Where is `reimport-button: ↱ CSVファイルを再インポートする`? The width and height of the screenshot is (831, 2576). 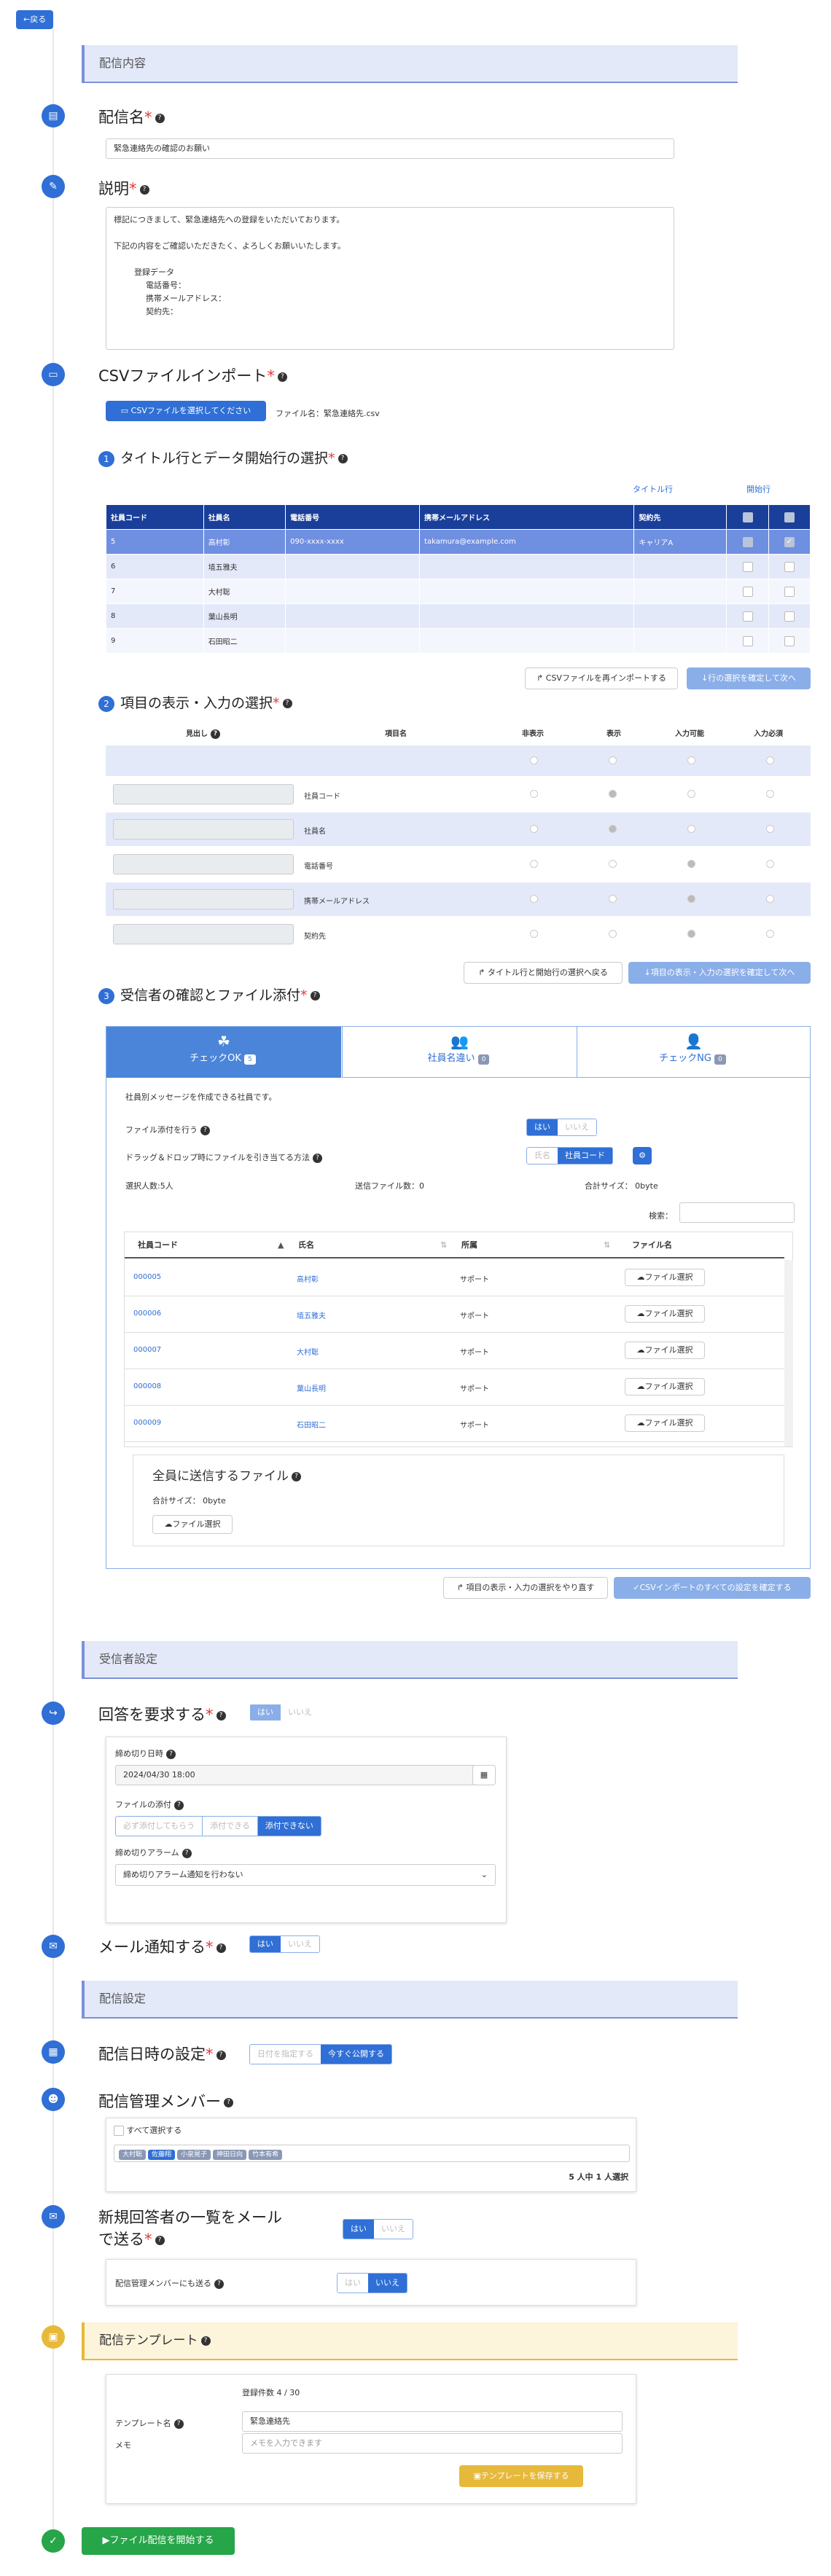 reimport-button: ↱ CSVファイルを再インポートする is located at coordinates (601, 678).